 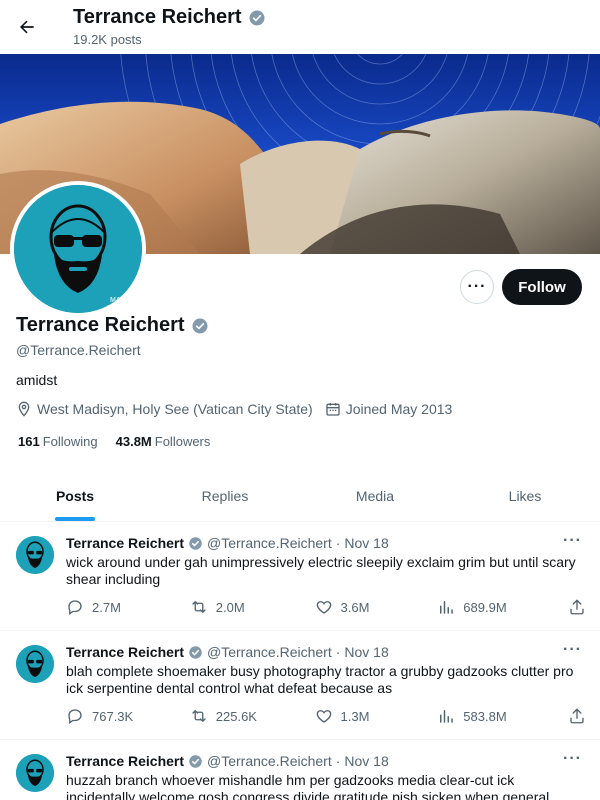 What do you see at coordinates (485, 607) in the screenshot?
I see `view-count: 689.9M` at bounding box center [485, 607].